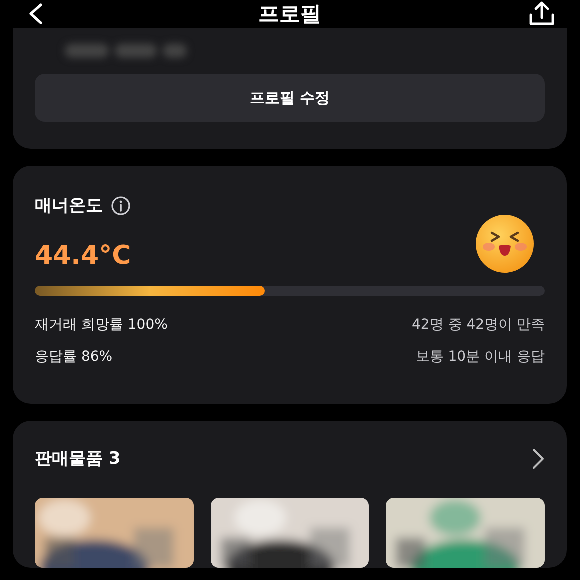 This screenshot has height=580, width=580. Describe the element at coordinates (101, 325) in the screenshot. I see `stat-label: 재거래 희망률 100%` at that location.